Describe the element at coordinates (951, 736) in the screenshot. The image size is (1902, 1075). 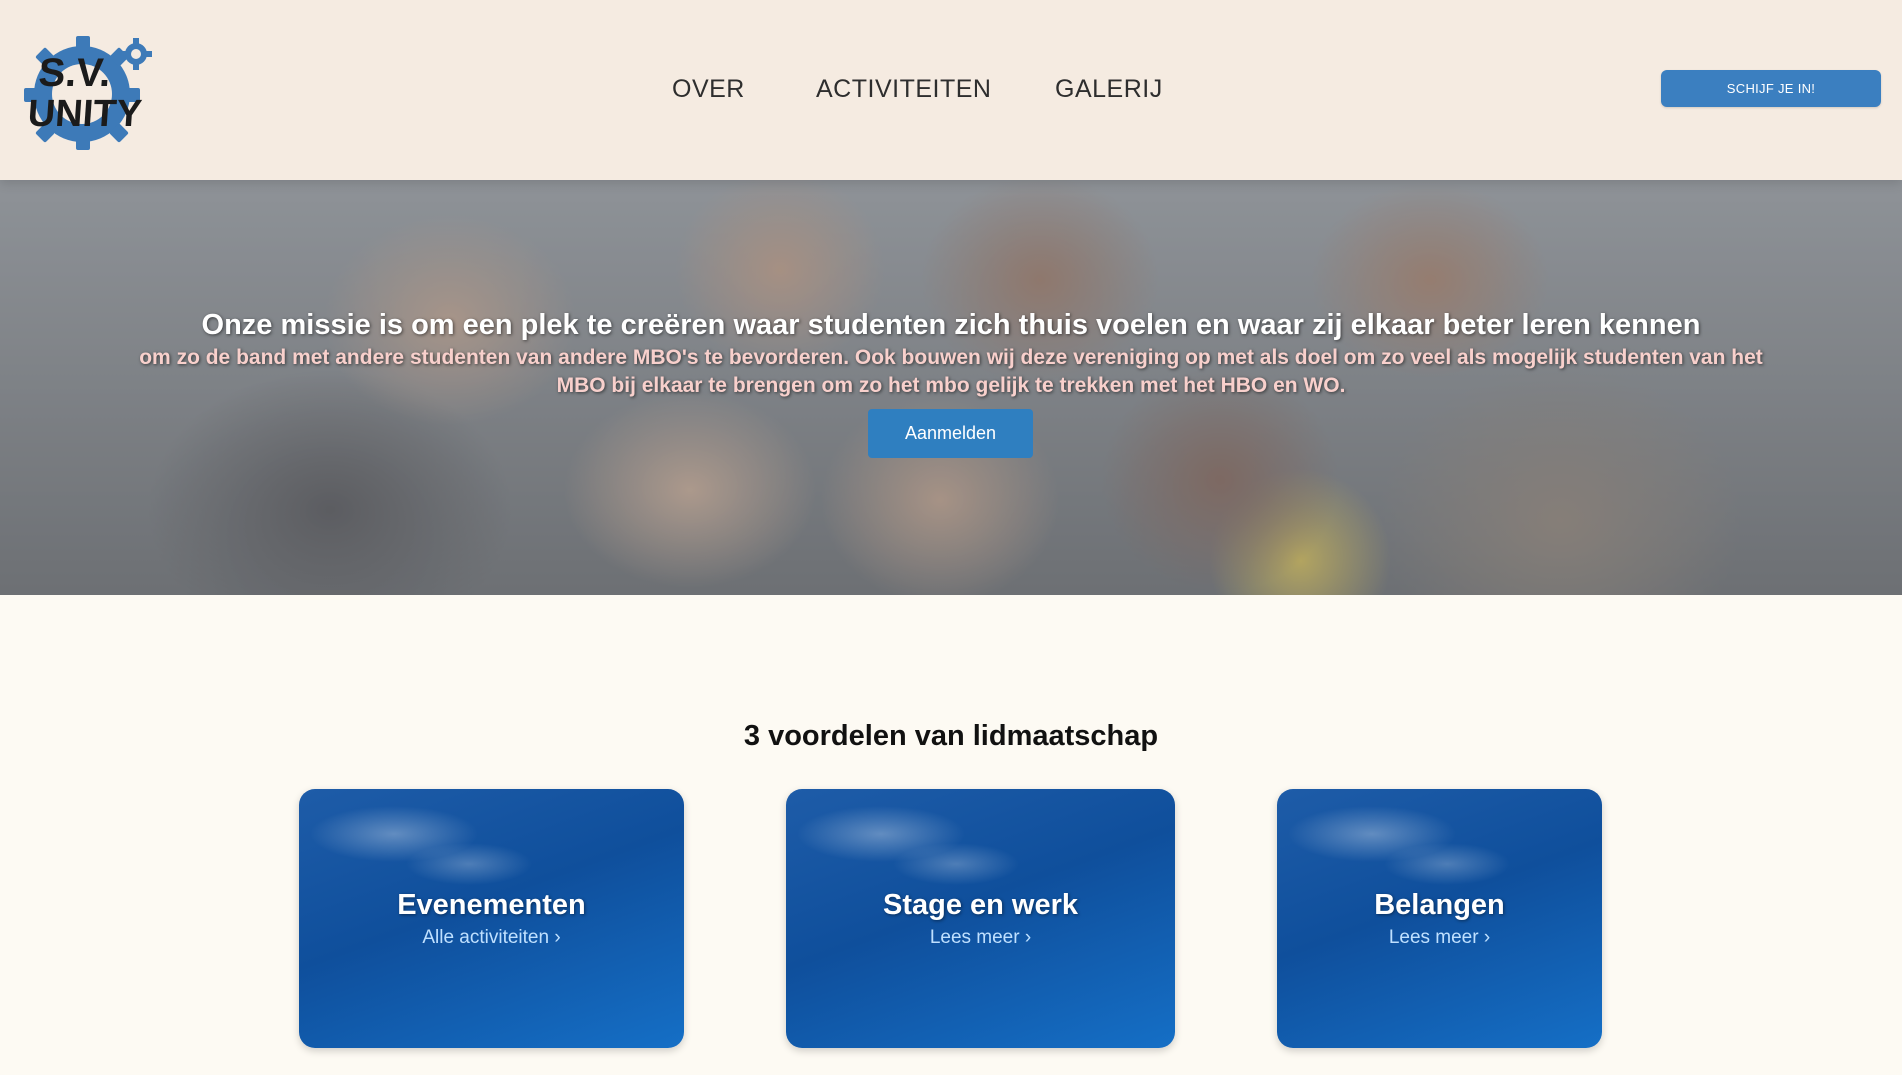
I see `benefits-title: 3 voordelen van lidmaatschap` at that location.